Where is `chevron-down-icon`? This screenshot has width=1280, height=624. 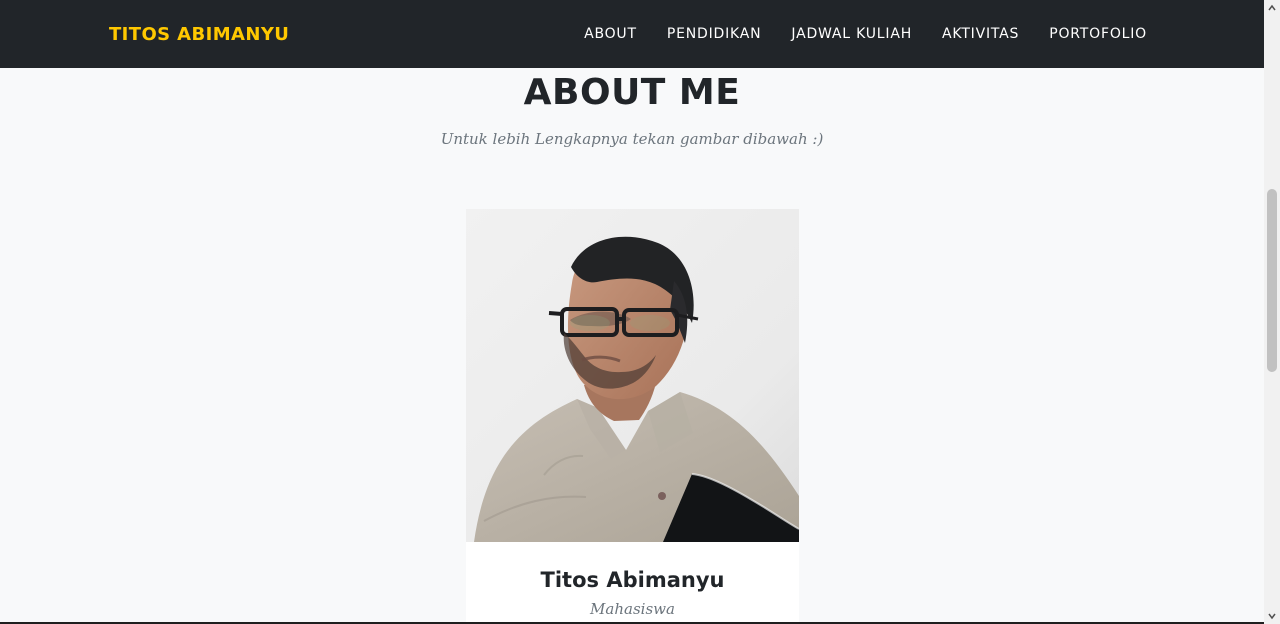 chevron-down-icon is located at coordinates (1272, 616).